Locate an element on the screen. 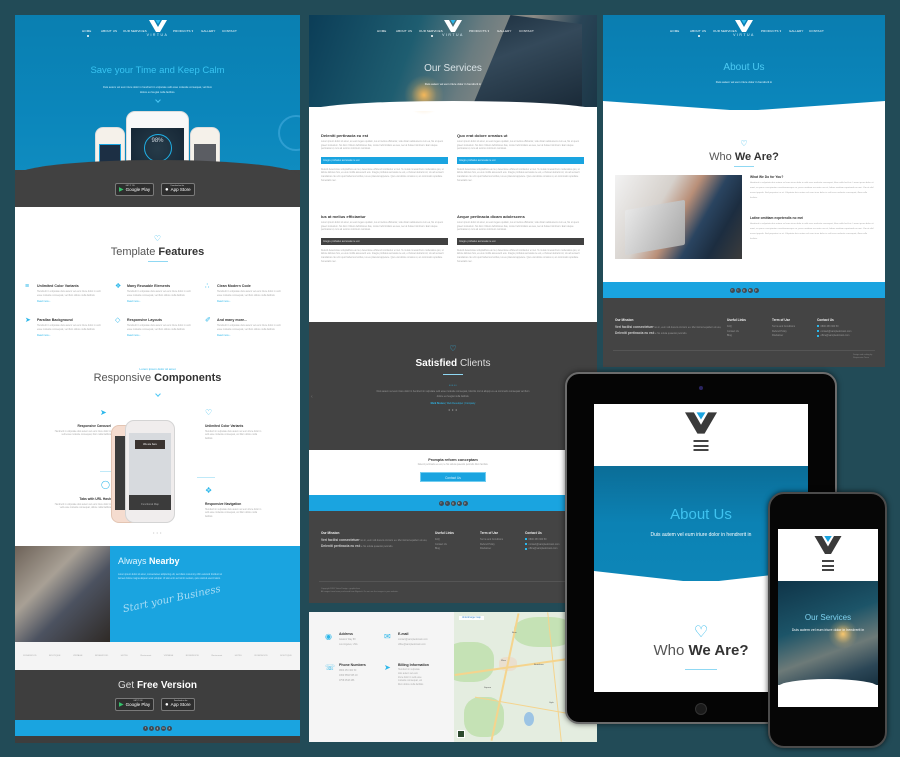 This screenshot has height=757, width=900. hero-wave is located at coordinates (828, 683).